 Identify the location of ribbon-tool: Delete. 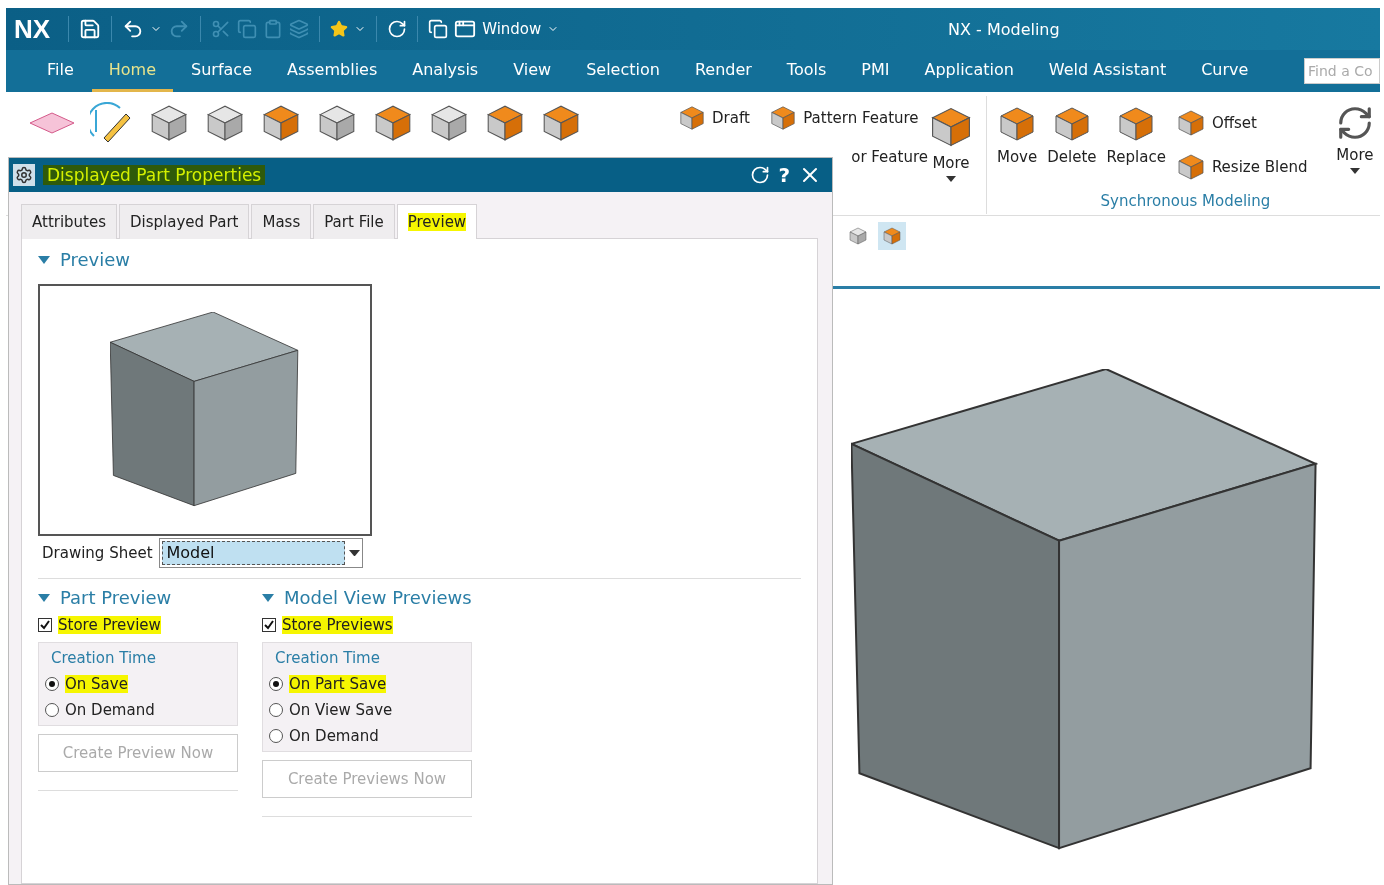
(1072, 135).